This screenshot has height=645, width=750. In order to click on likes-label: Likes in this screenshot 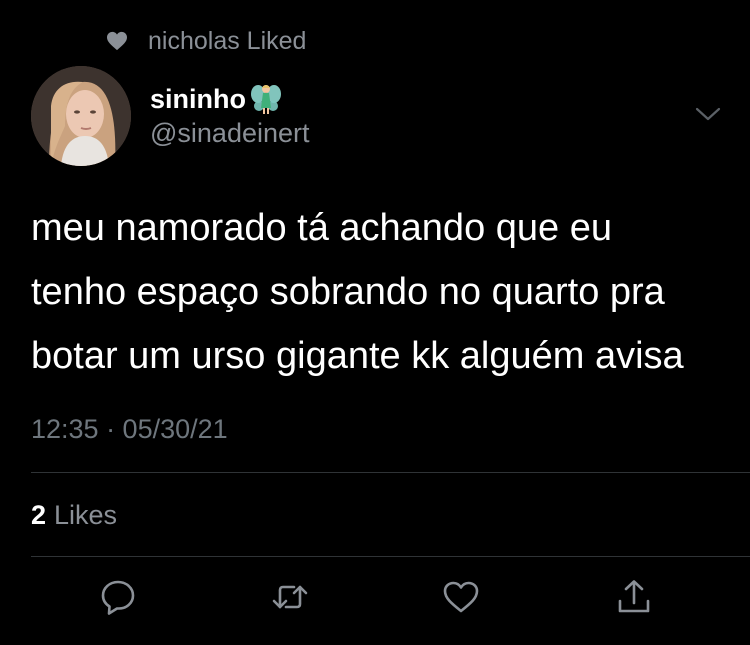, I will do `click(86, 515)`.